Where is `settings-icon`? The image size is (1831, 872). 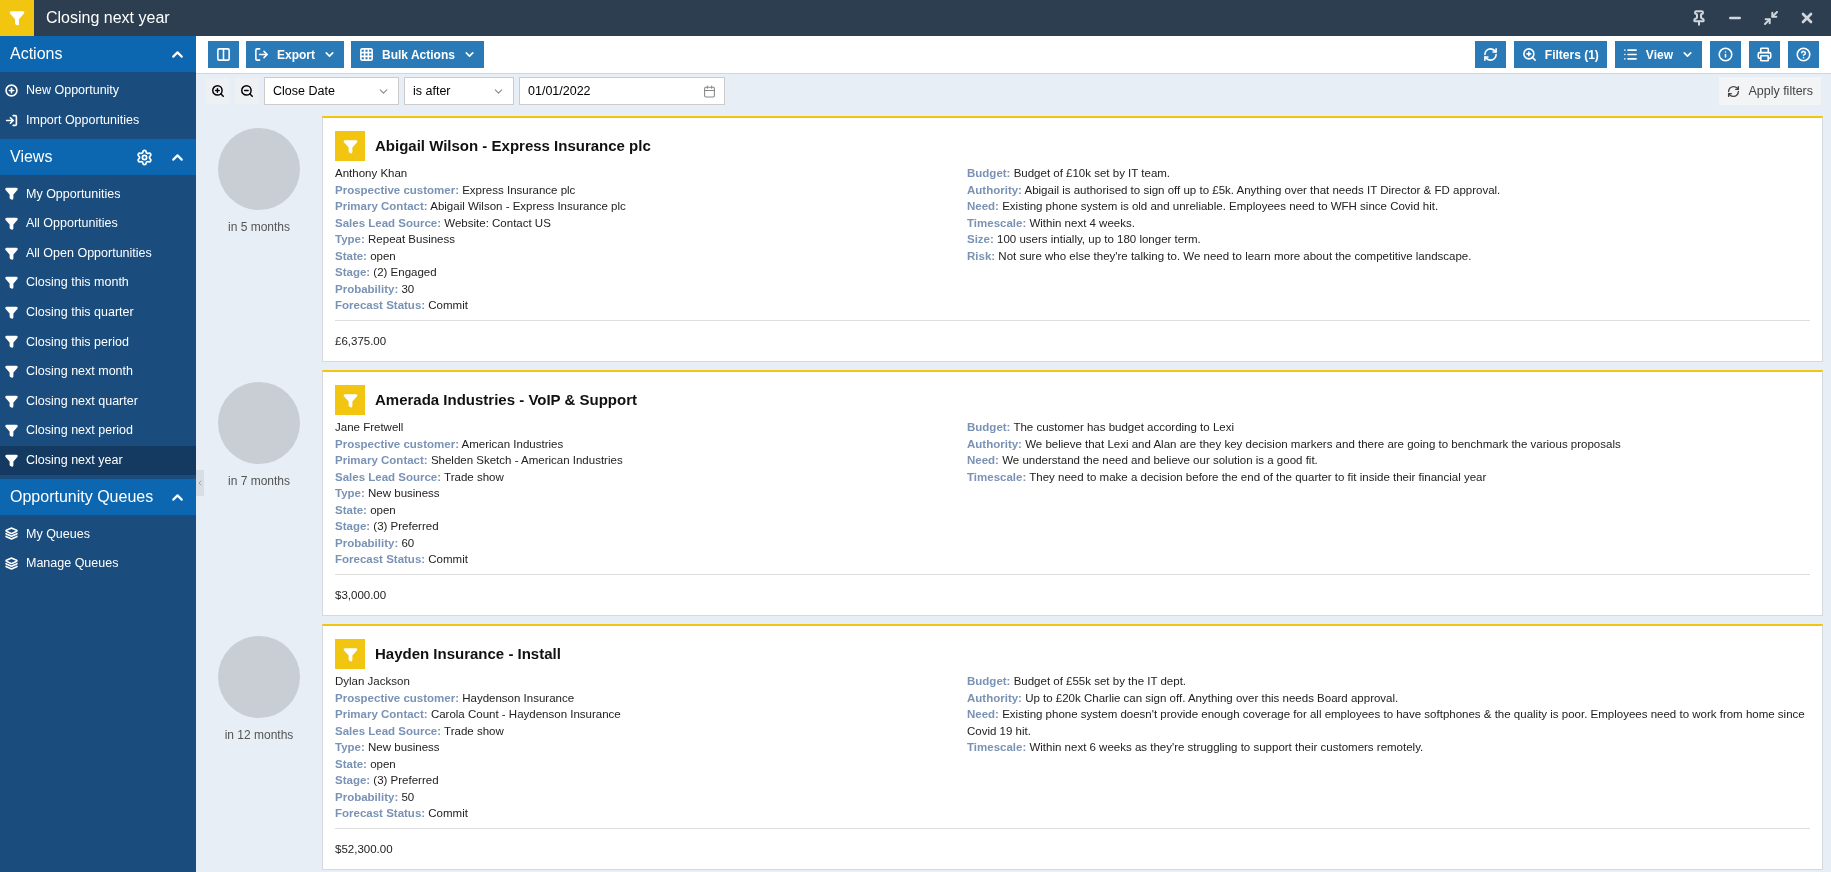 settings-icon is located at coordinates (144, 157).